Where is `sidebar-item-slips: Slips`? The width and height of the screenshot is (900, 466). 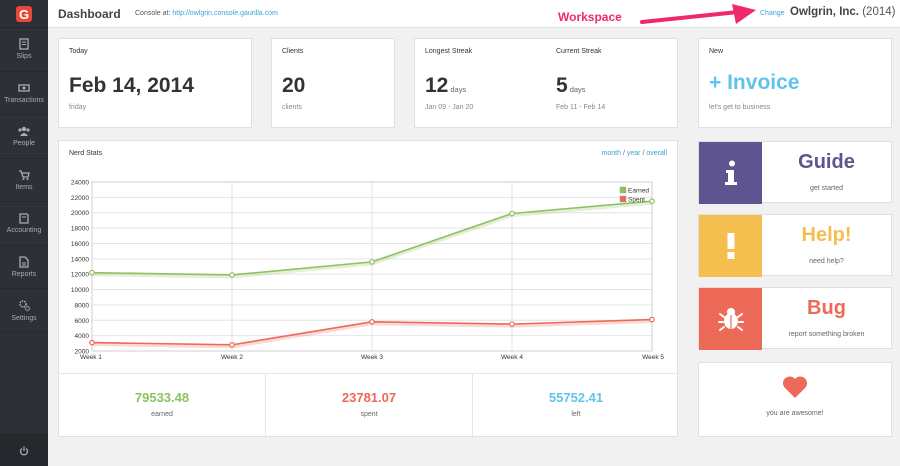
sidebar-item-slips: Slips is located at coordinates (24, 50).